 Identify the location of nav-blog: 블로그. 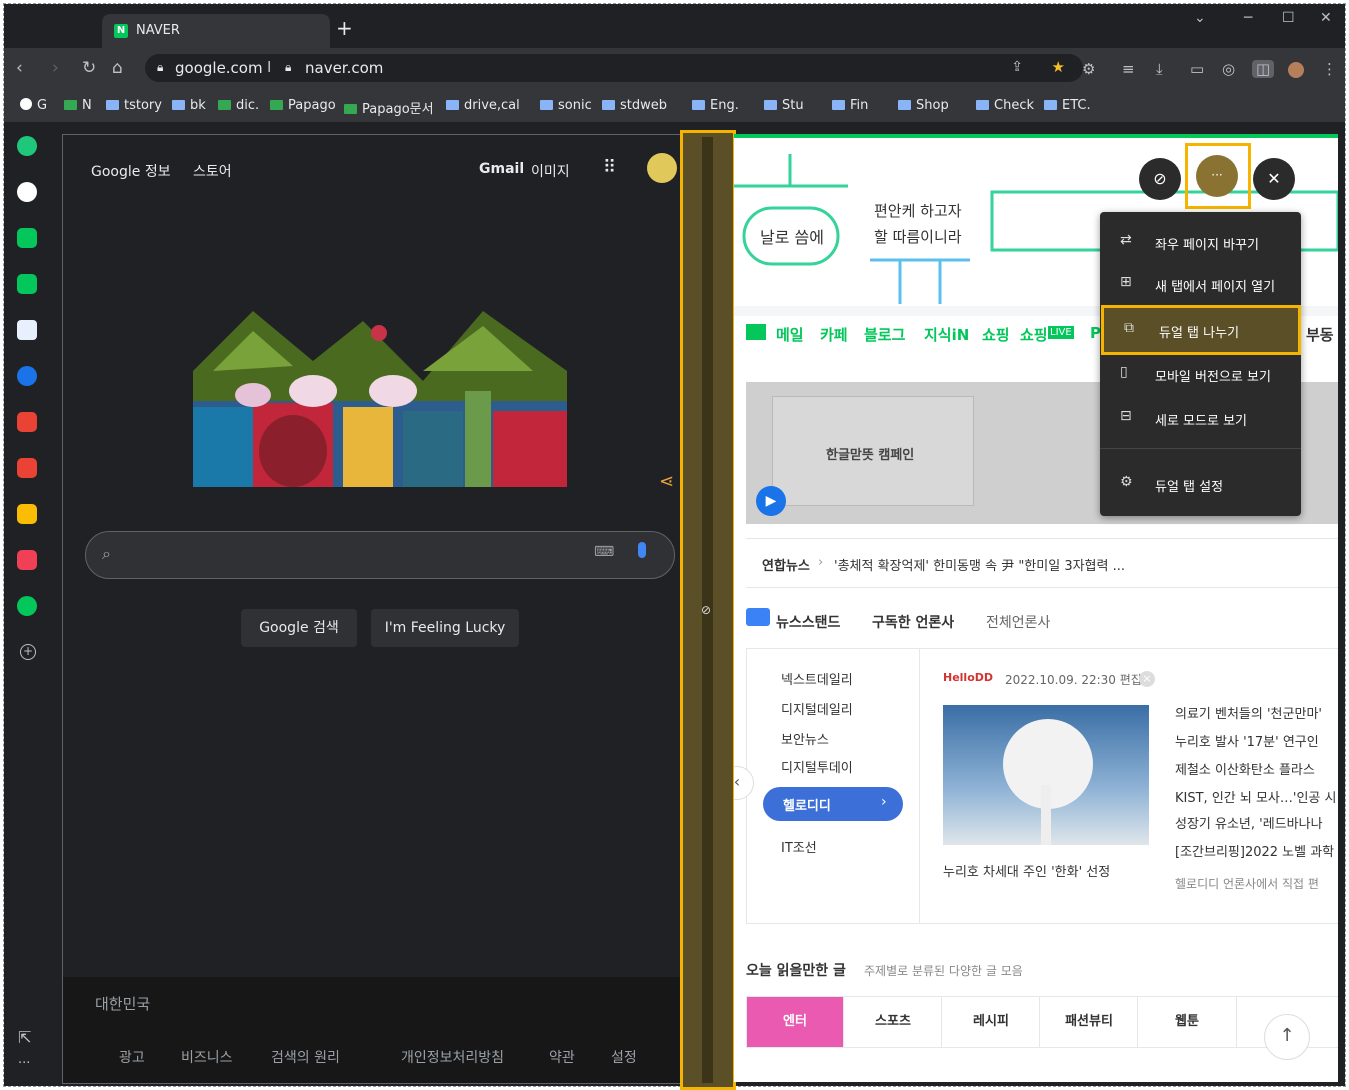
(884, 334).